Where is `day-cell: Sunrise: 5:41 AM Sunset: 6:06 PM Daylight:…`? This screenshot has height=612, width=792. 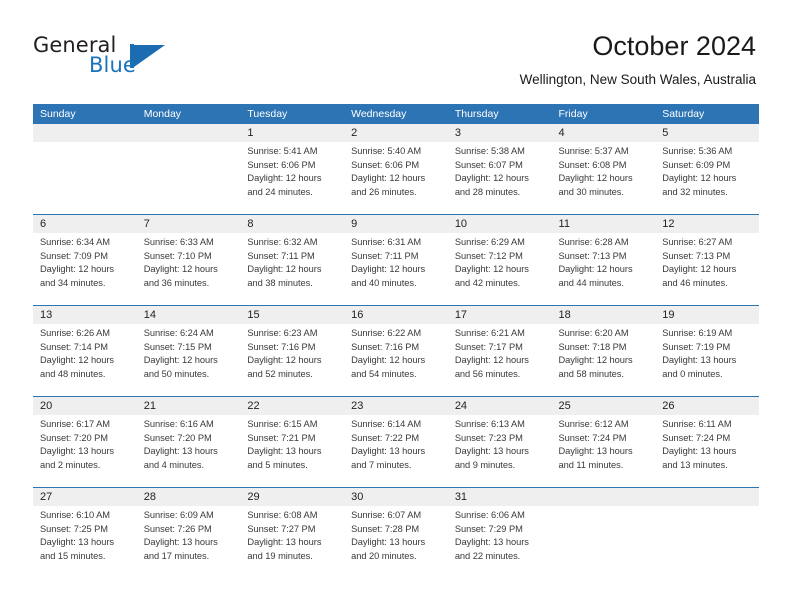
day-cell: Sunrise: 5:41 AM Sunset: 6:06 PM Daylight:… is located at coordinates (292, 178).